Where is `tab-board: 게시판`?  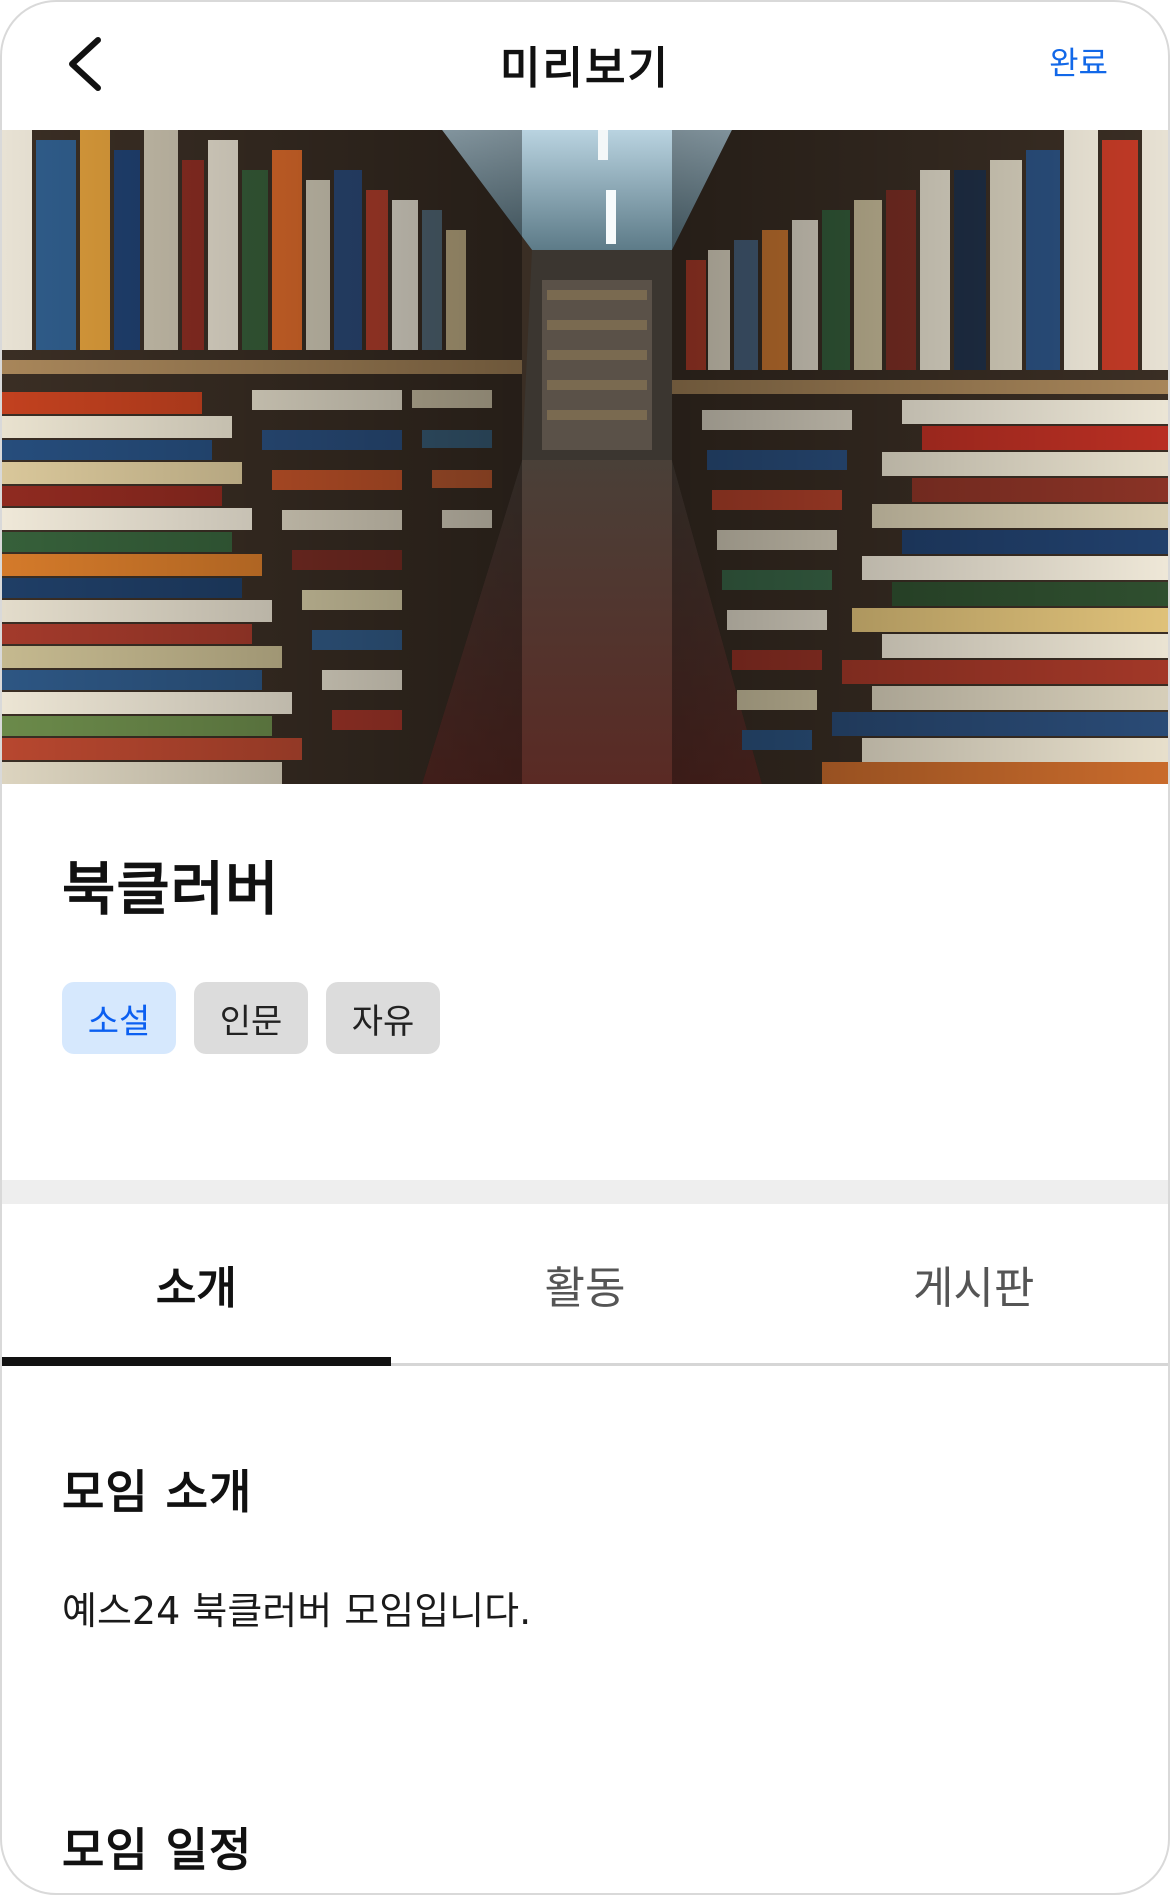
tab-board: 게시판 is located at coordinates (973, 1283).